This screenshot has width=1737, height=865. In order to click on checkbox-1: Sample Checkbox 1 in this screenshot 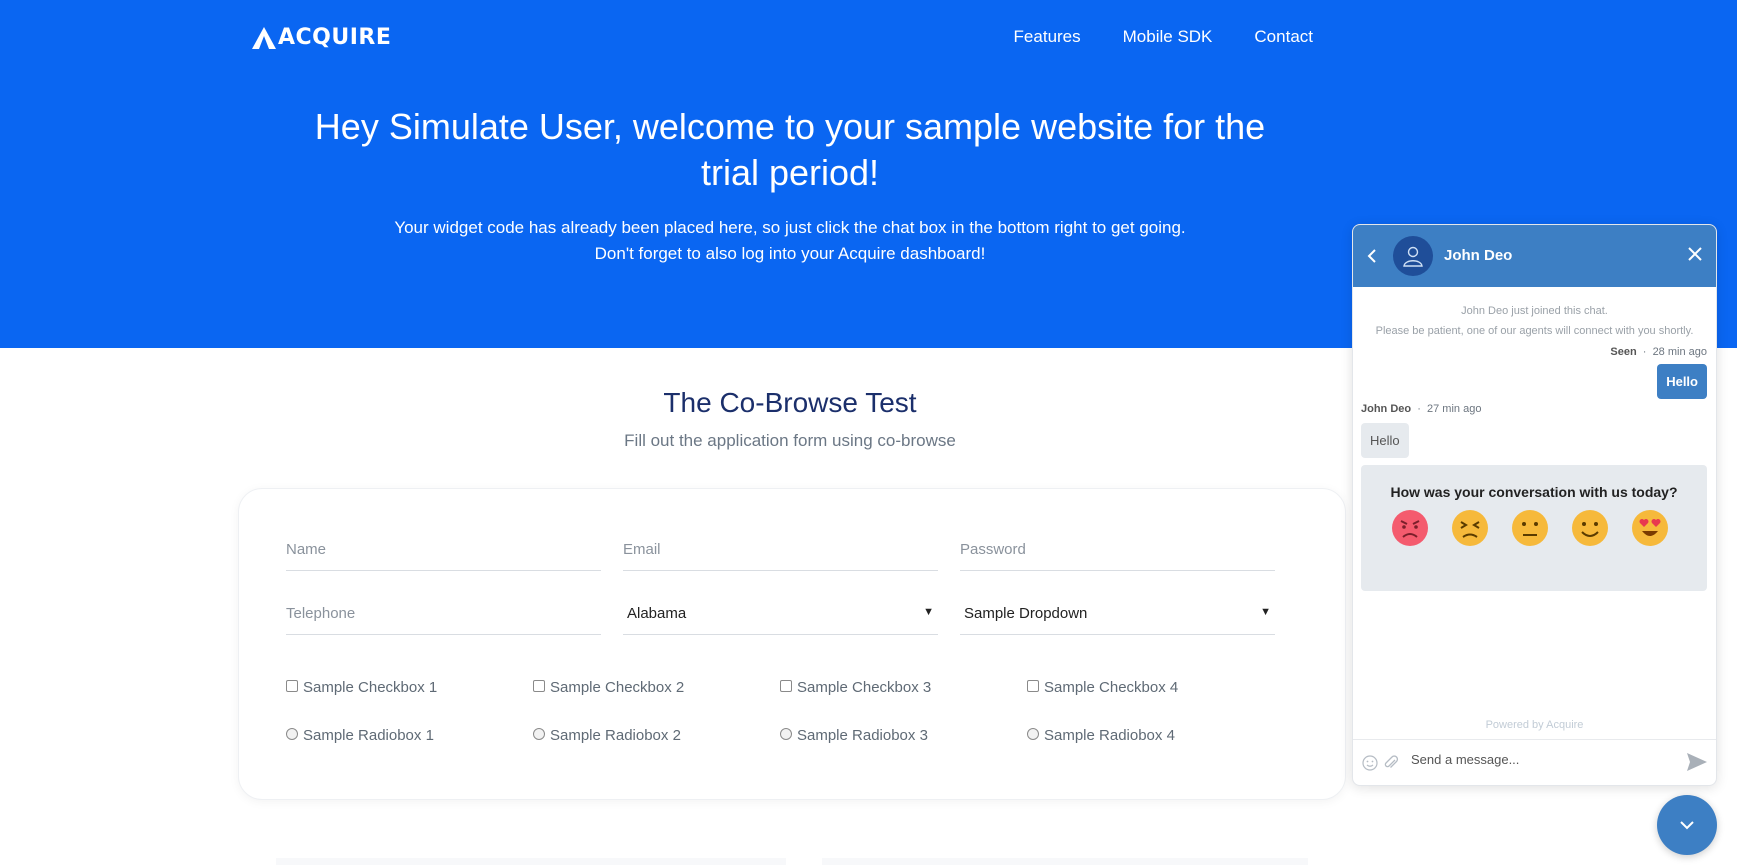, I will do `click(361, 687)`.